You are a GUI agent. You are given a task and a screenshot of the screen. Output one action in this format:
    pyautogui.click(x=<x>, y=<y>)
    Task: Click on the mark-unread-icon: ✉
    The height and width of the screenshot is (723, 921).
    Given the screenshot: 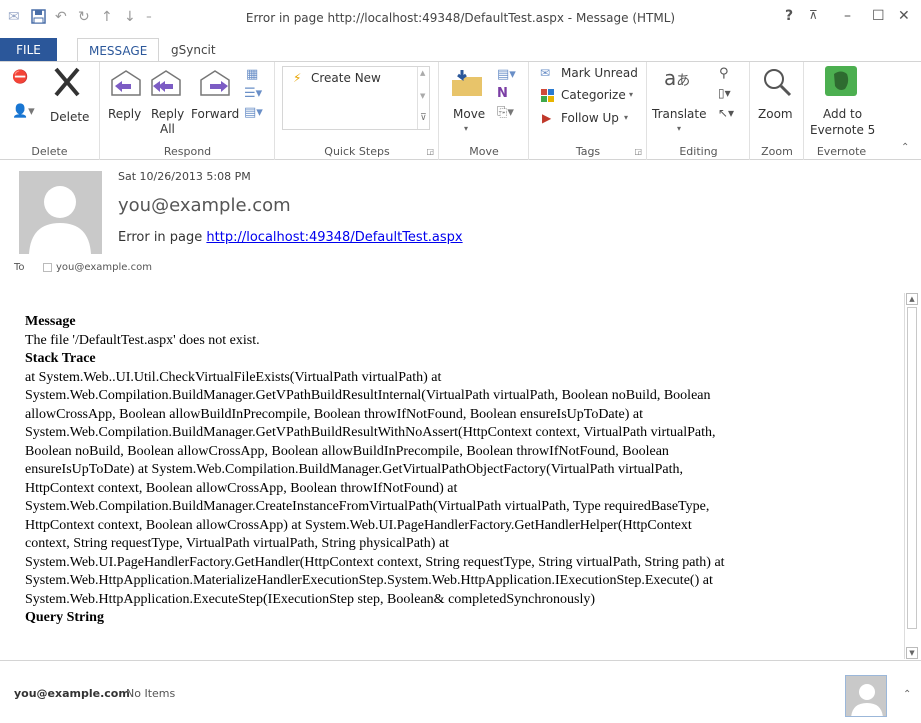 What is the action you would take?
    pyautogui.click(x=545, y=73)
    